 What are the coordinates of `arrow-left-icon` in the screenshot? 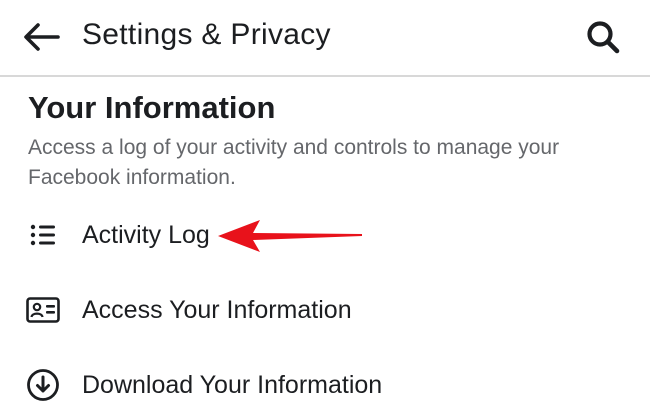 It's located at (42, 37).